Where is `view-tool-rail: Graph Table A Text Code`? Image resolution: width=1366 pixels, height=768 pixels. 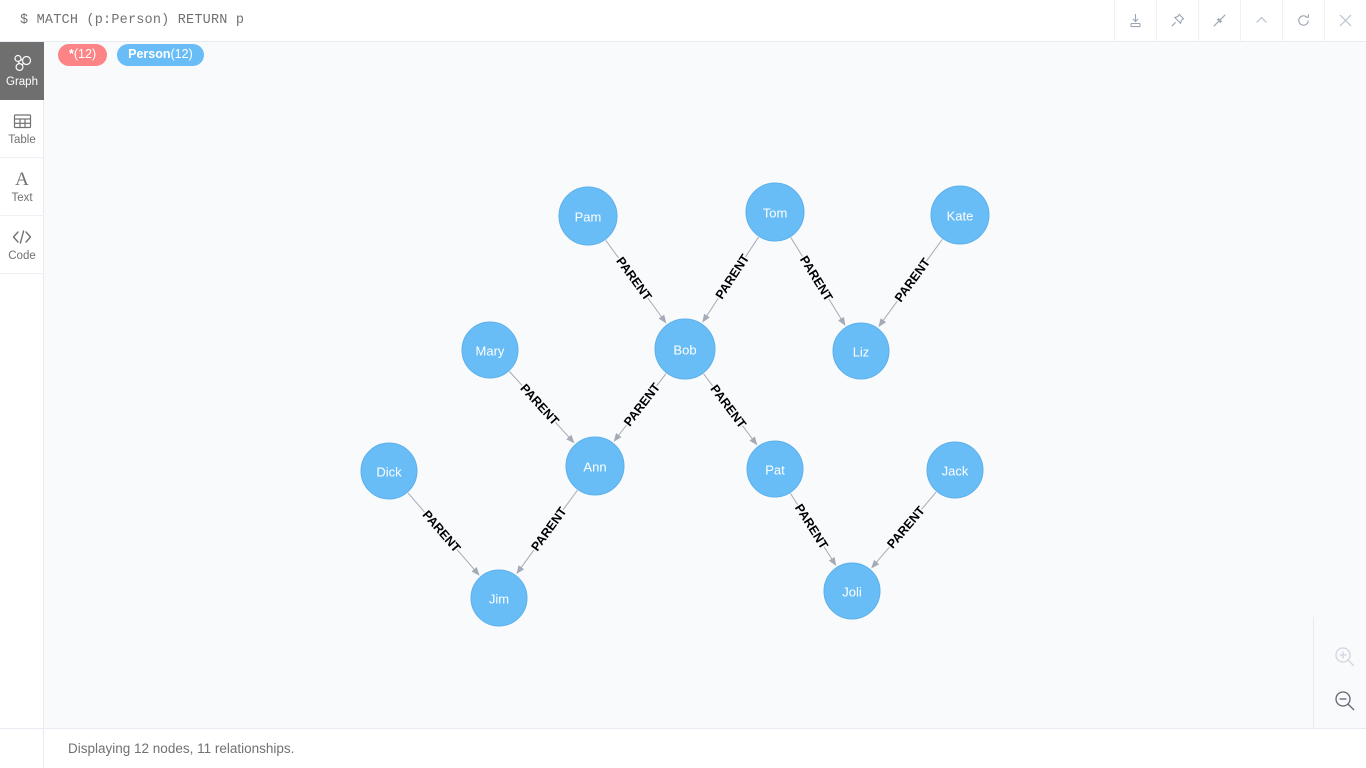
view-tool-rail: Graph Table A Text Code is located at coordinates (22, 385).